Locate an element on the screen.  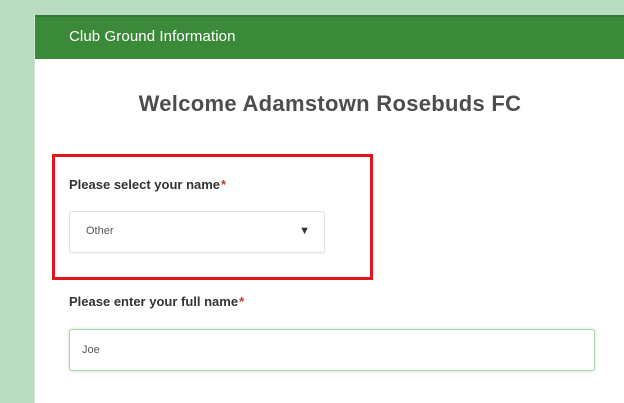
name-select-value: Other is located at coordinates (100, 231).